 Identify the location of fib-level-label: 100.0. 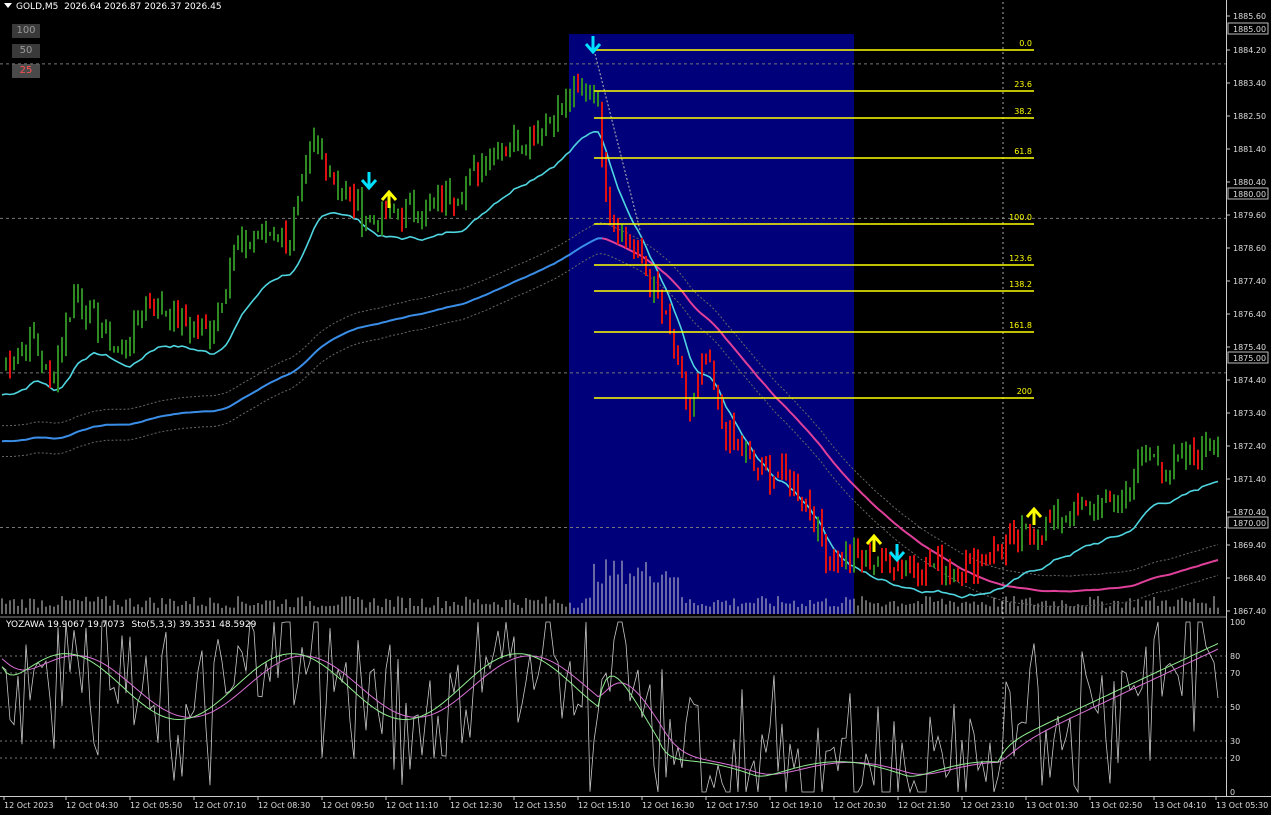
(1020, 217).